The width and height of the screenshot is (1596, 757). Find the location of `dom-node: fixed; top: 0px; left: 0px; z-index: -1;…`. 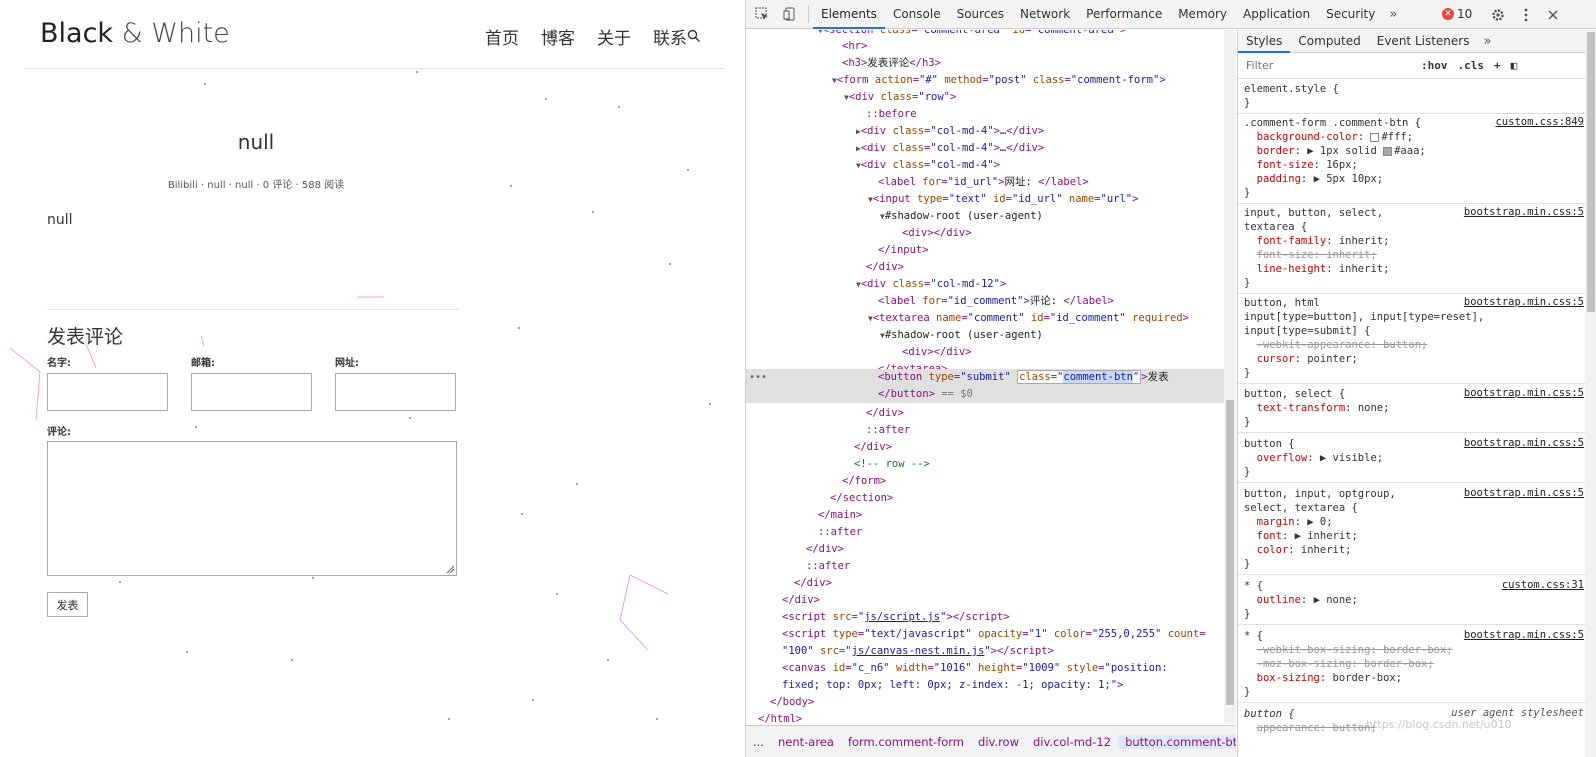

dom-node: fixed; top: 0px; left: 0px; z-index: -1;… is located at coordinates (985, 685).